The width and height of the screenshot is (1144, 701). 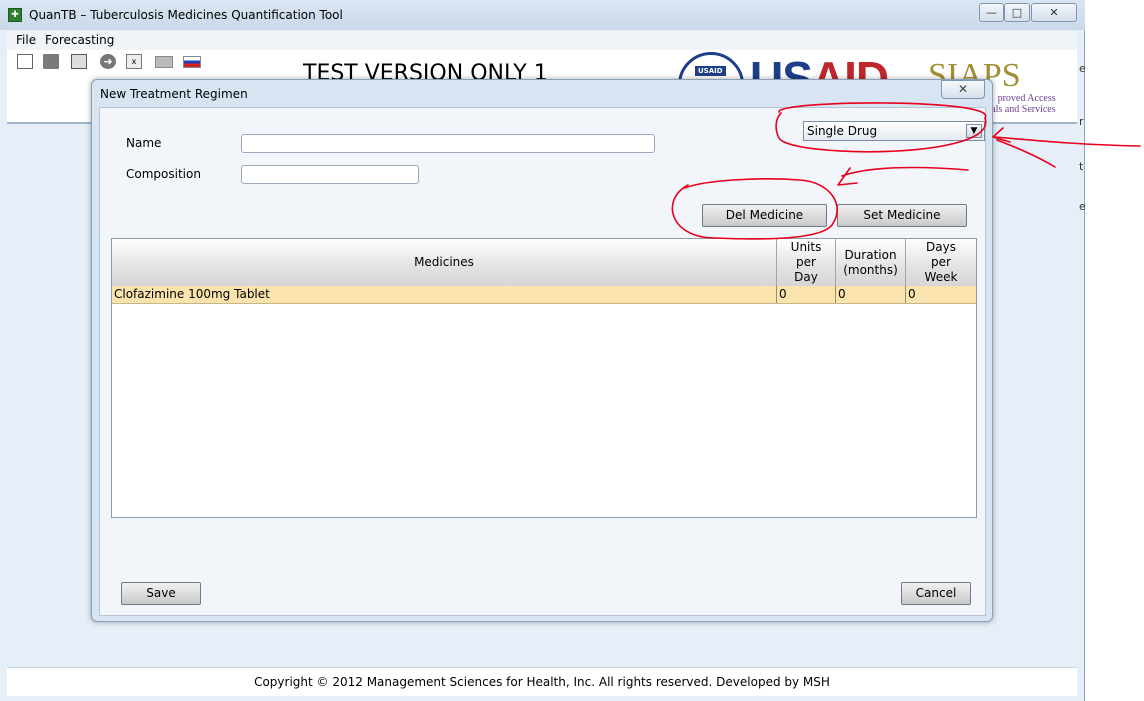 What do you see at coordinates (963, 89) in the screenshot?
I see `dialog-close-button: ✕` at bounding box center [963, 89].